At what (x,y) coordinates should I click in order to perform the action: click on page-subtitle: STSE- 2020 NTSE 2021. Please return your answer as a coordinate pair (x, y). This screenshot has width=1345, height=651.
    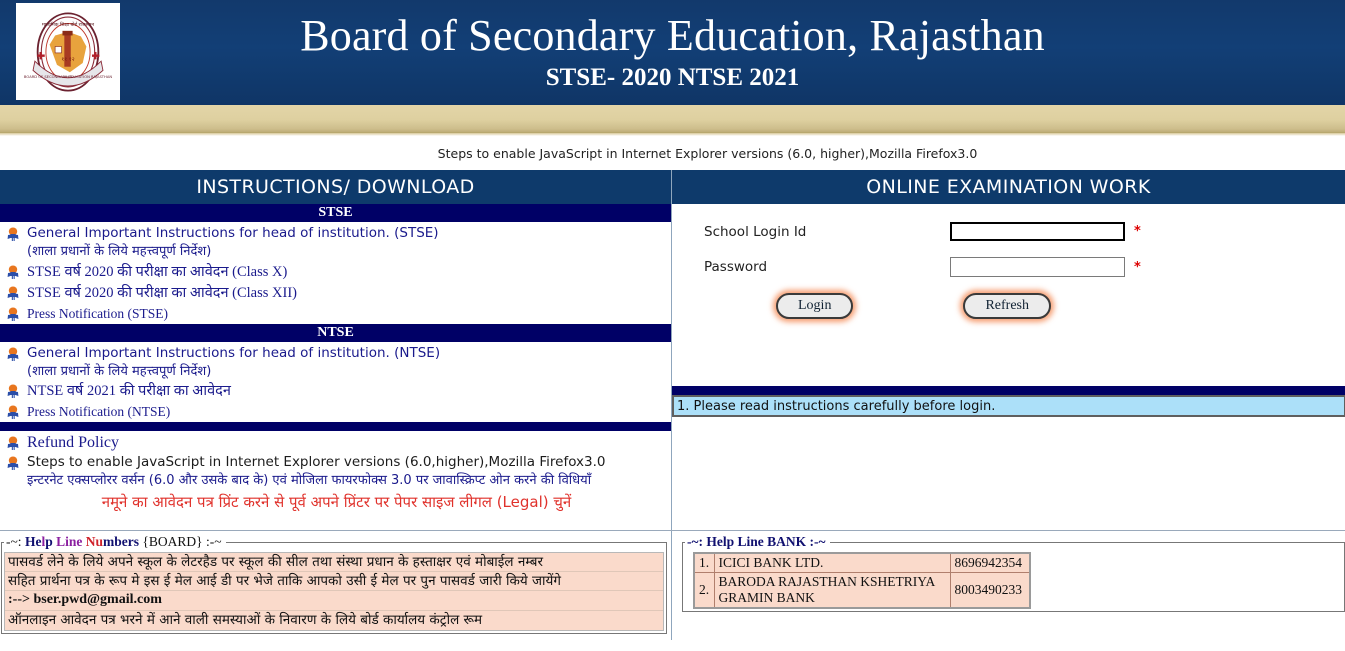
    Looking at the image, I should click on (672, 78).